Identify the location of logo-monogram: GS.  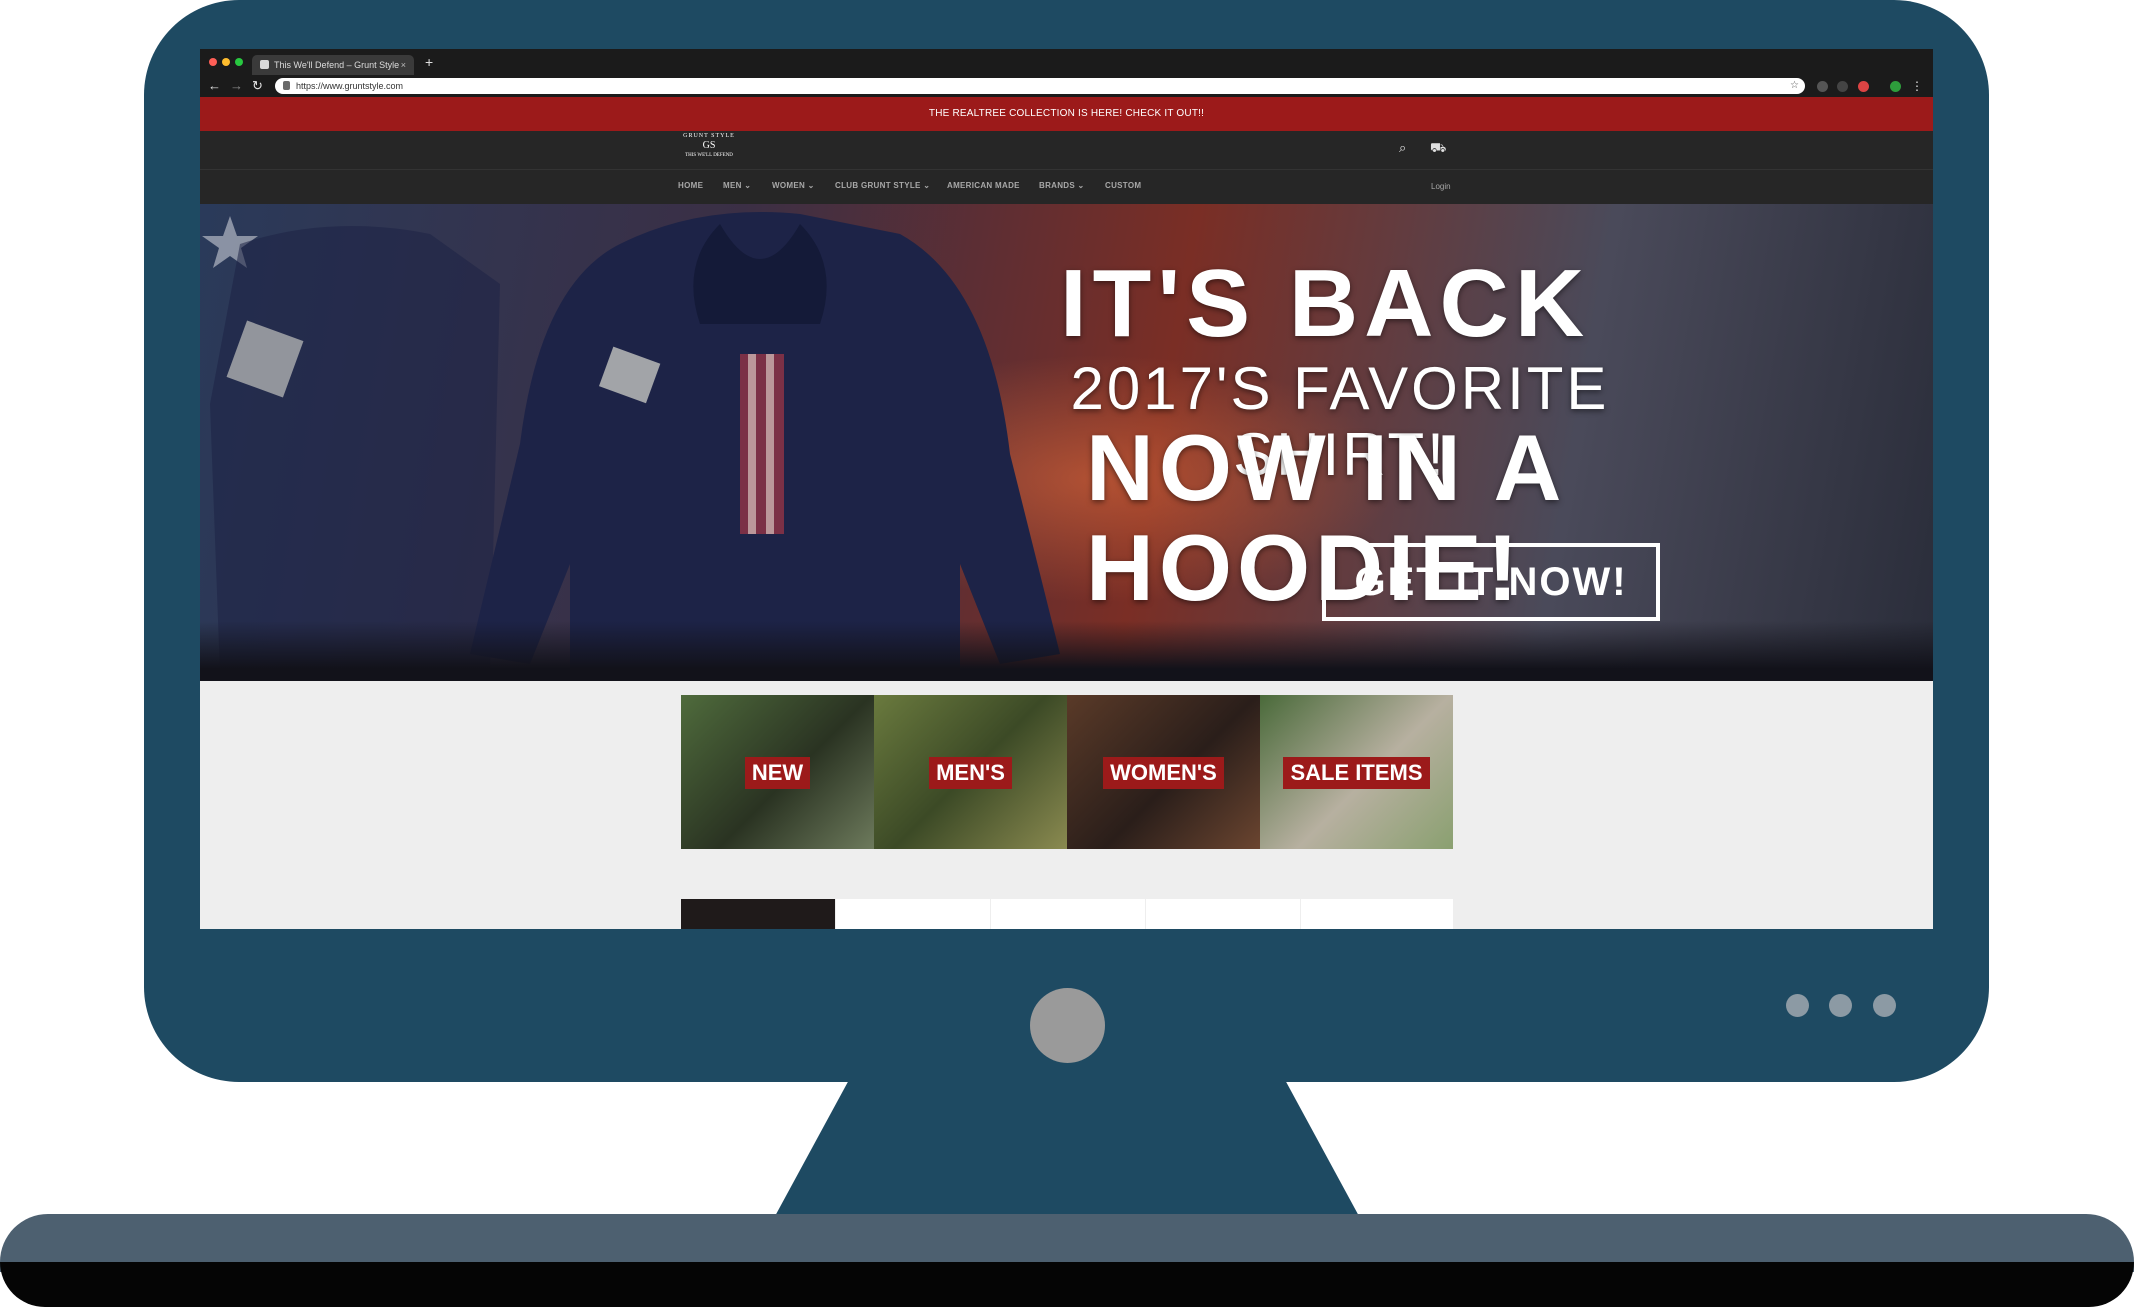
(709, 145).